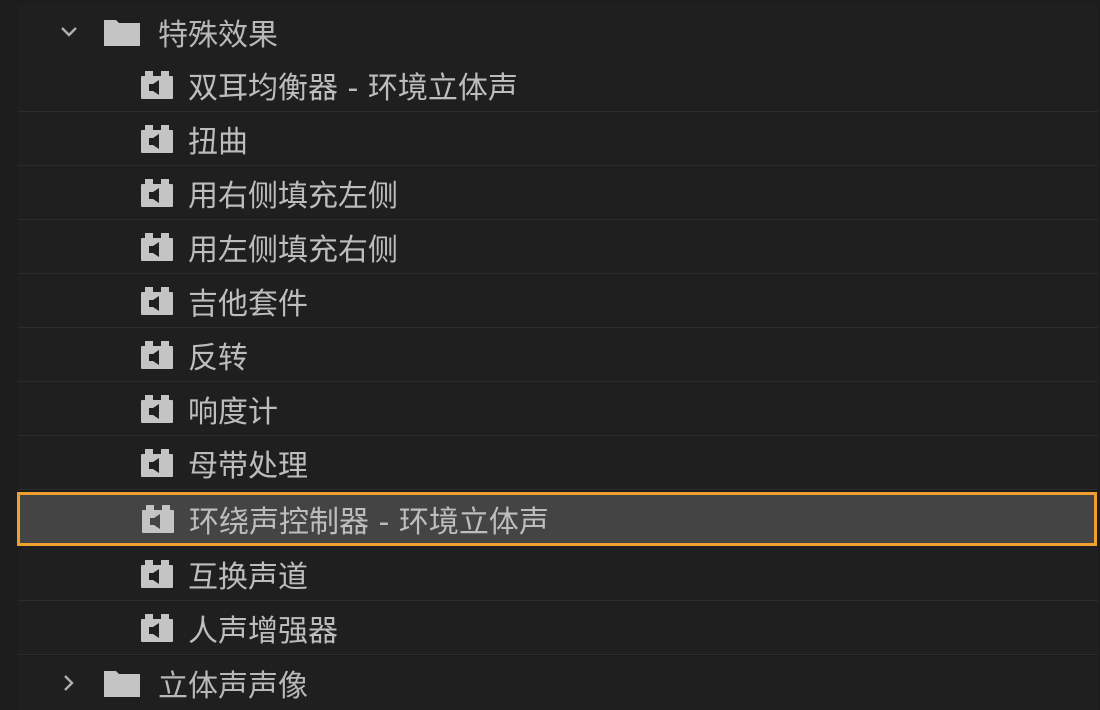 The height and width of the screenshot is (710, 1100). What do you see at coordinates (233, 412) in the screenshot?
I see `effect-label: 响度计` at bounding box center [233, 412].